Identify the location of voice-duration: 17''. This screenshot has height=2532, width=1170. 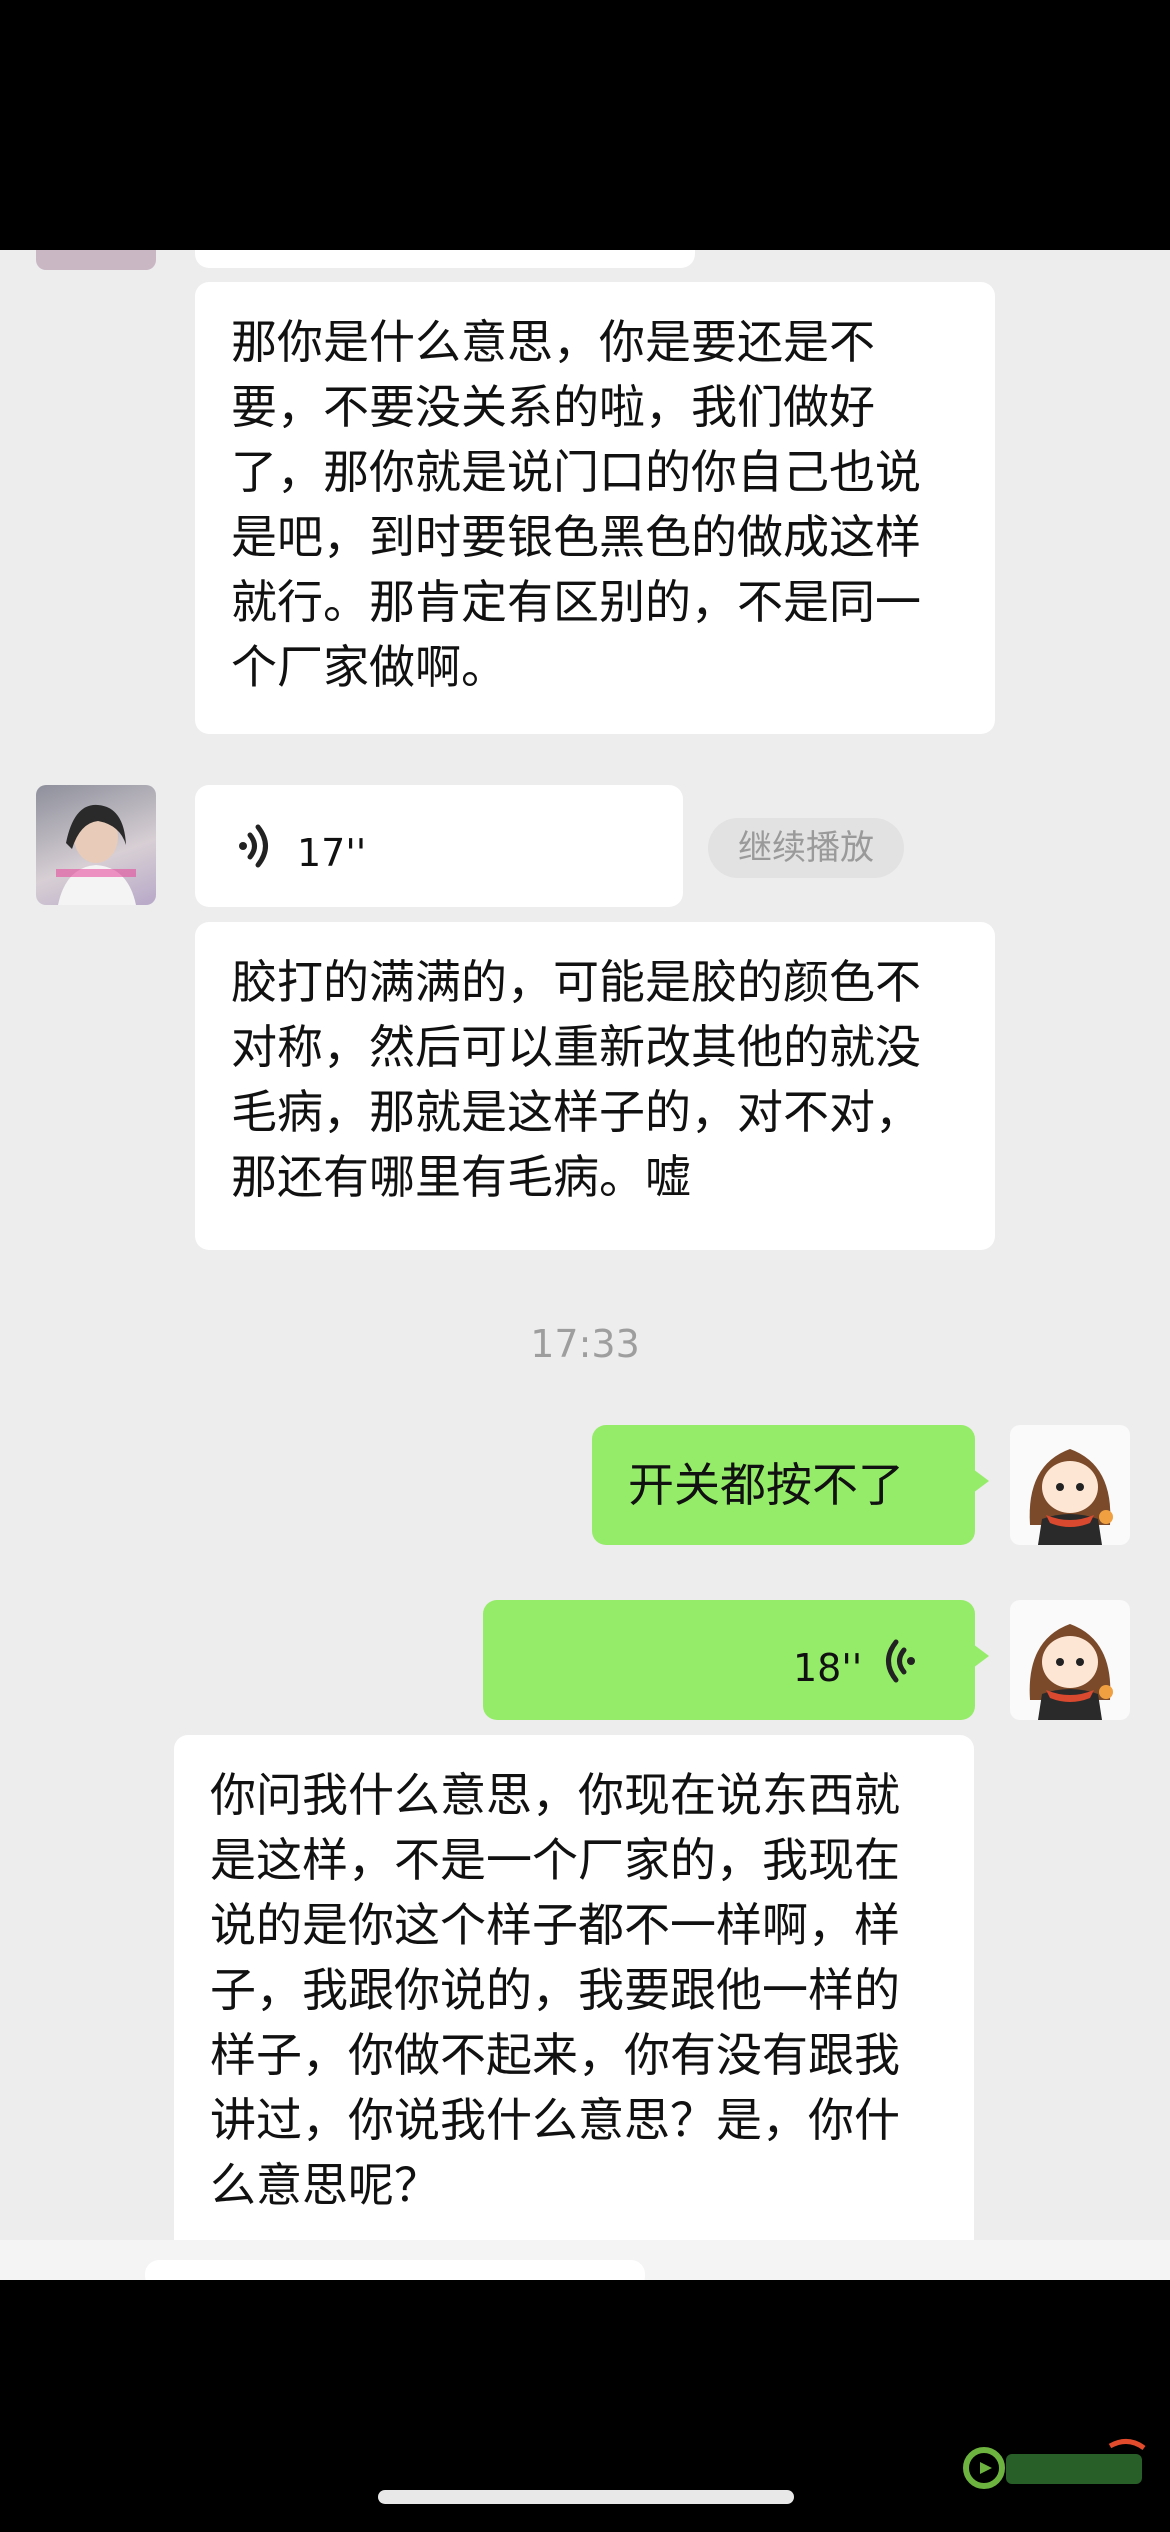
(332, 853).